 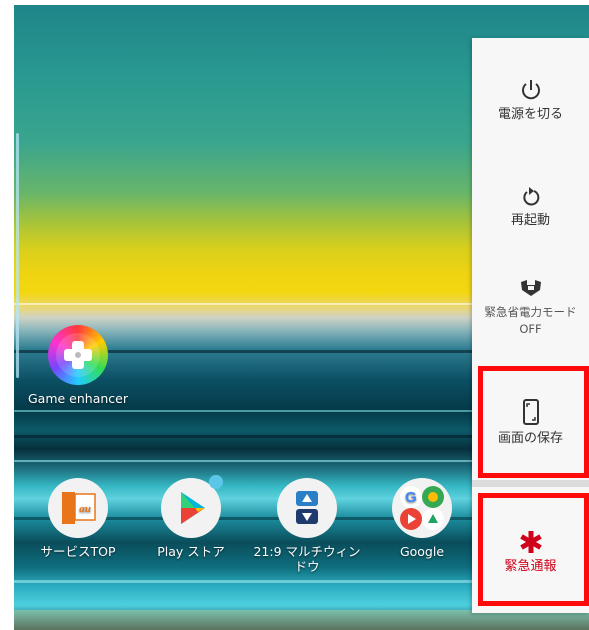 What do you see at coordinates (85, 509) in the screenshot?
I see `svg-text: au` at bounding box center [85, 509].